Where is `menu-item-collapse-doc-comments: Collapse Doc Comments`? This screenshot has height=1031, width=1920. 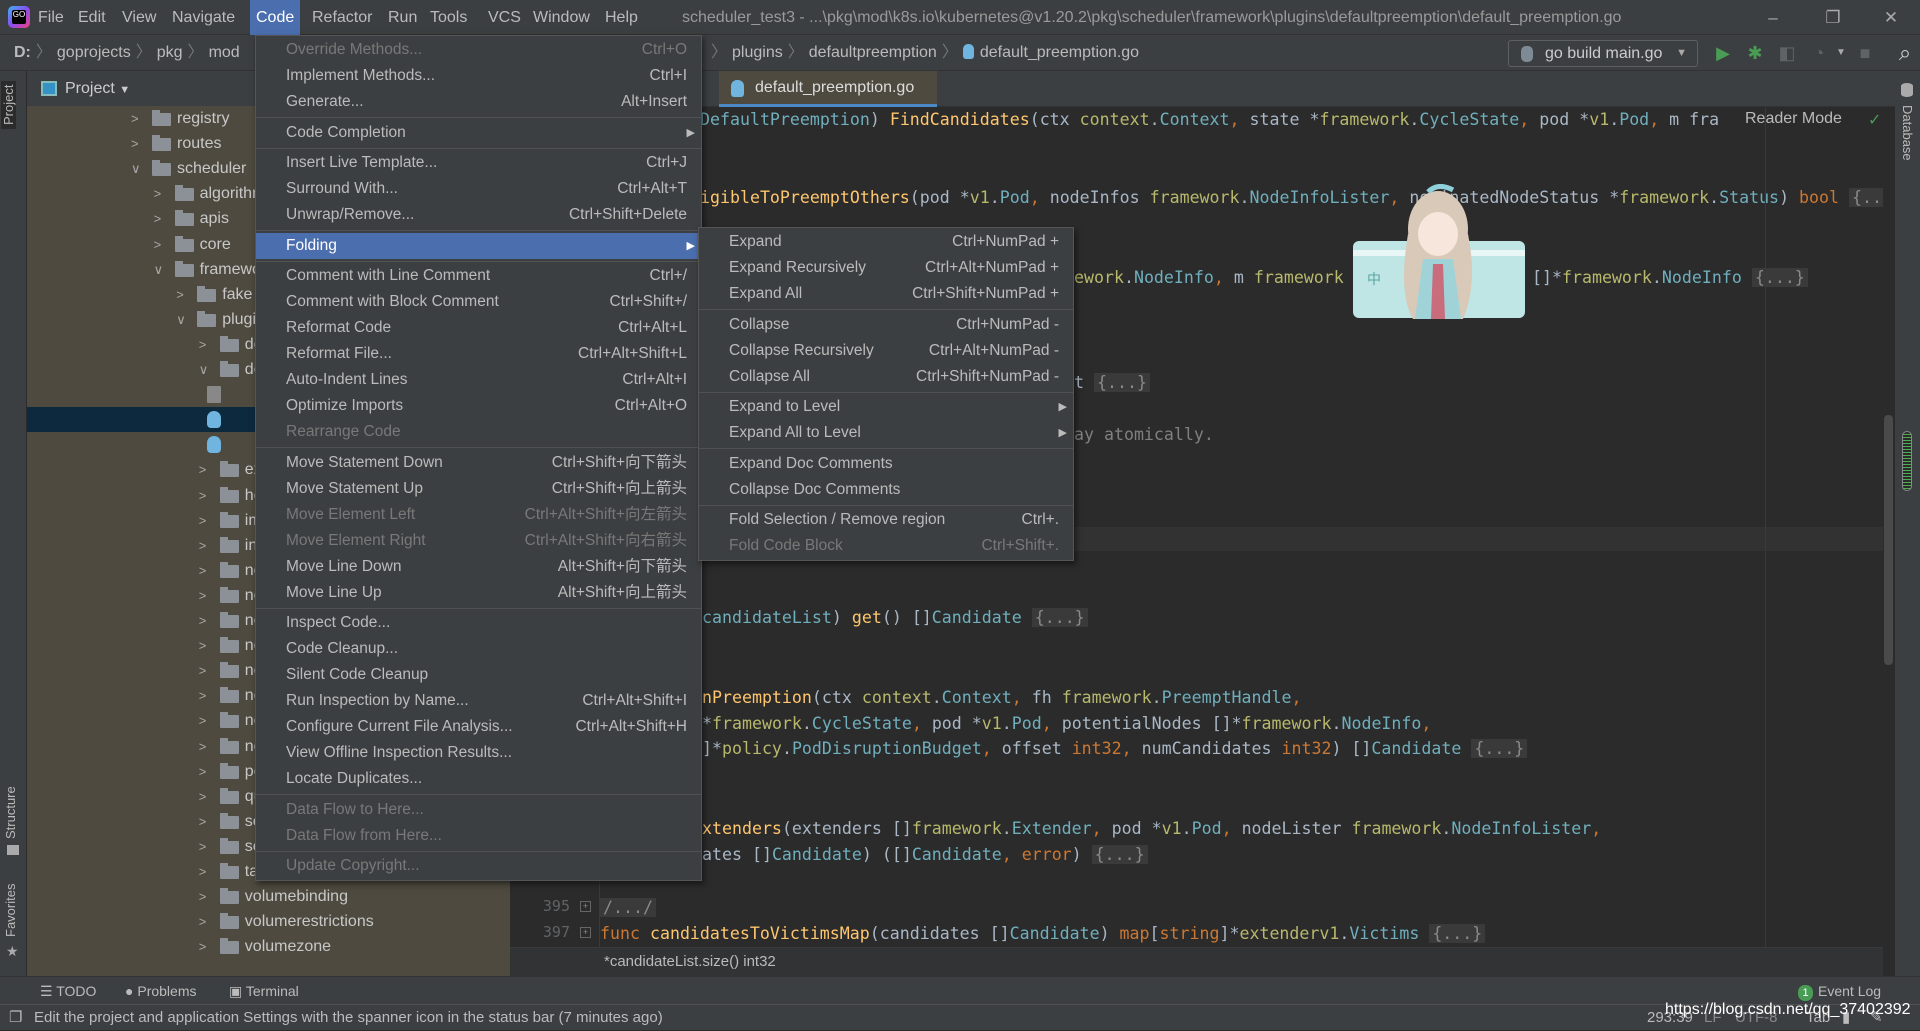
menu-item-collapse-doc-comments: Collapse Doc Comments is located at coordinates (886, 490).